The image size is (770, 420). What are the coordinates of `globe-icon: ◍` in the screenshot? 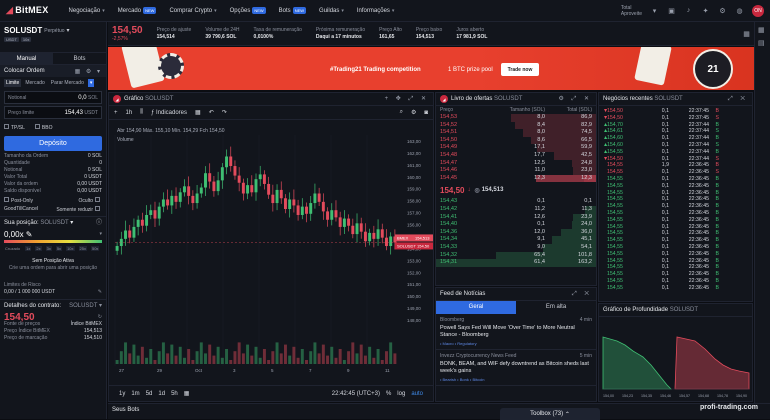 It's located at (739, 10).